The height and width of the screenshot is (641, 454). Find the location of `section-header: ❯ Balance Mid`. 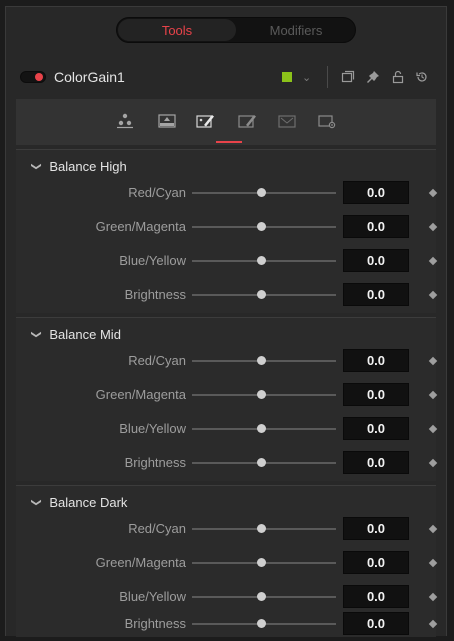

section-header: ❯ Balance Mid is located at coordinates (75, 334).